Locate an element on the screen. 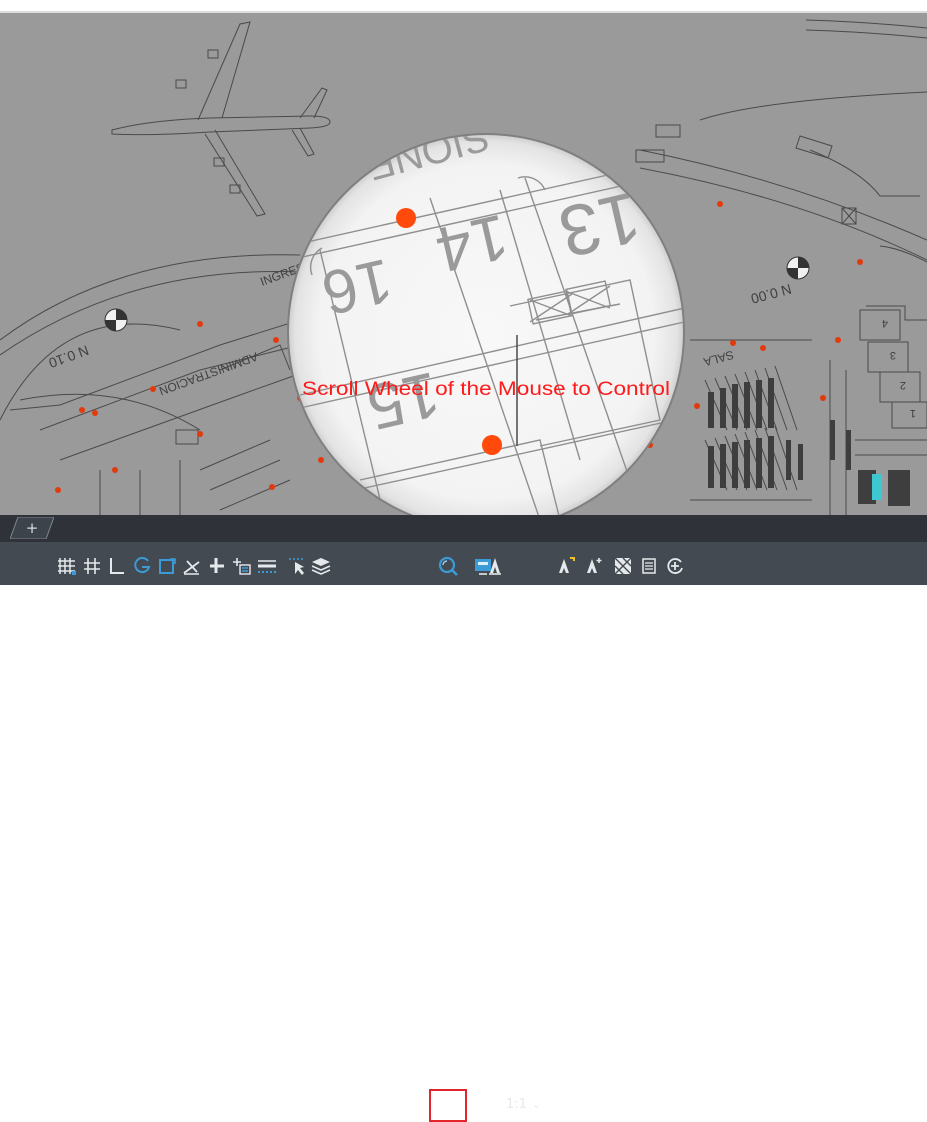 This screenshot has width=927, height=1122. grid-display-icon is located at coordinates (67, 566).